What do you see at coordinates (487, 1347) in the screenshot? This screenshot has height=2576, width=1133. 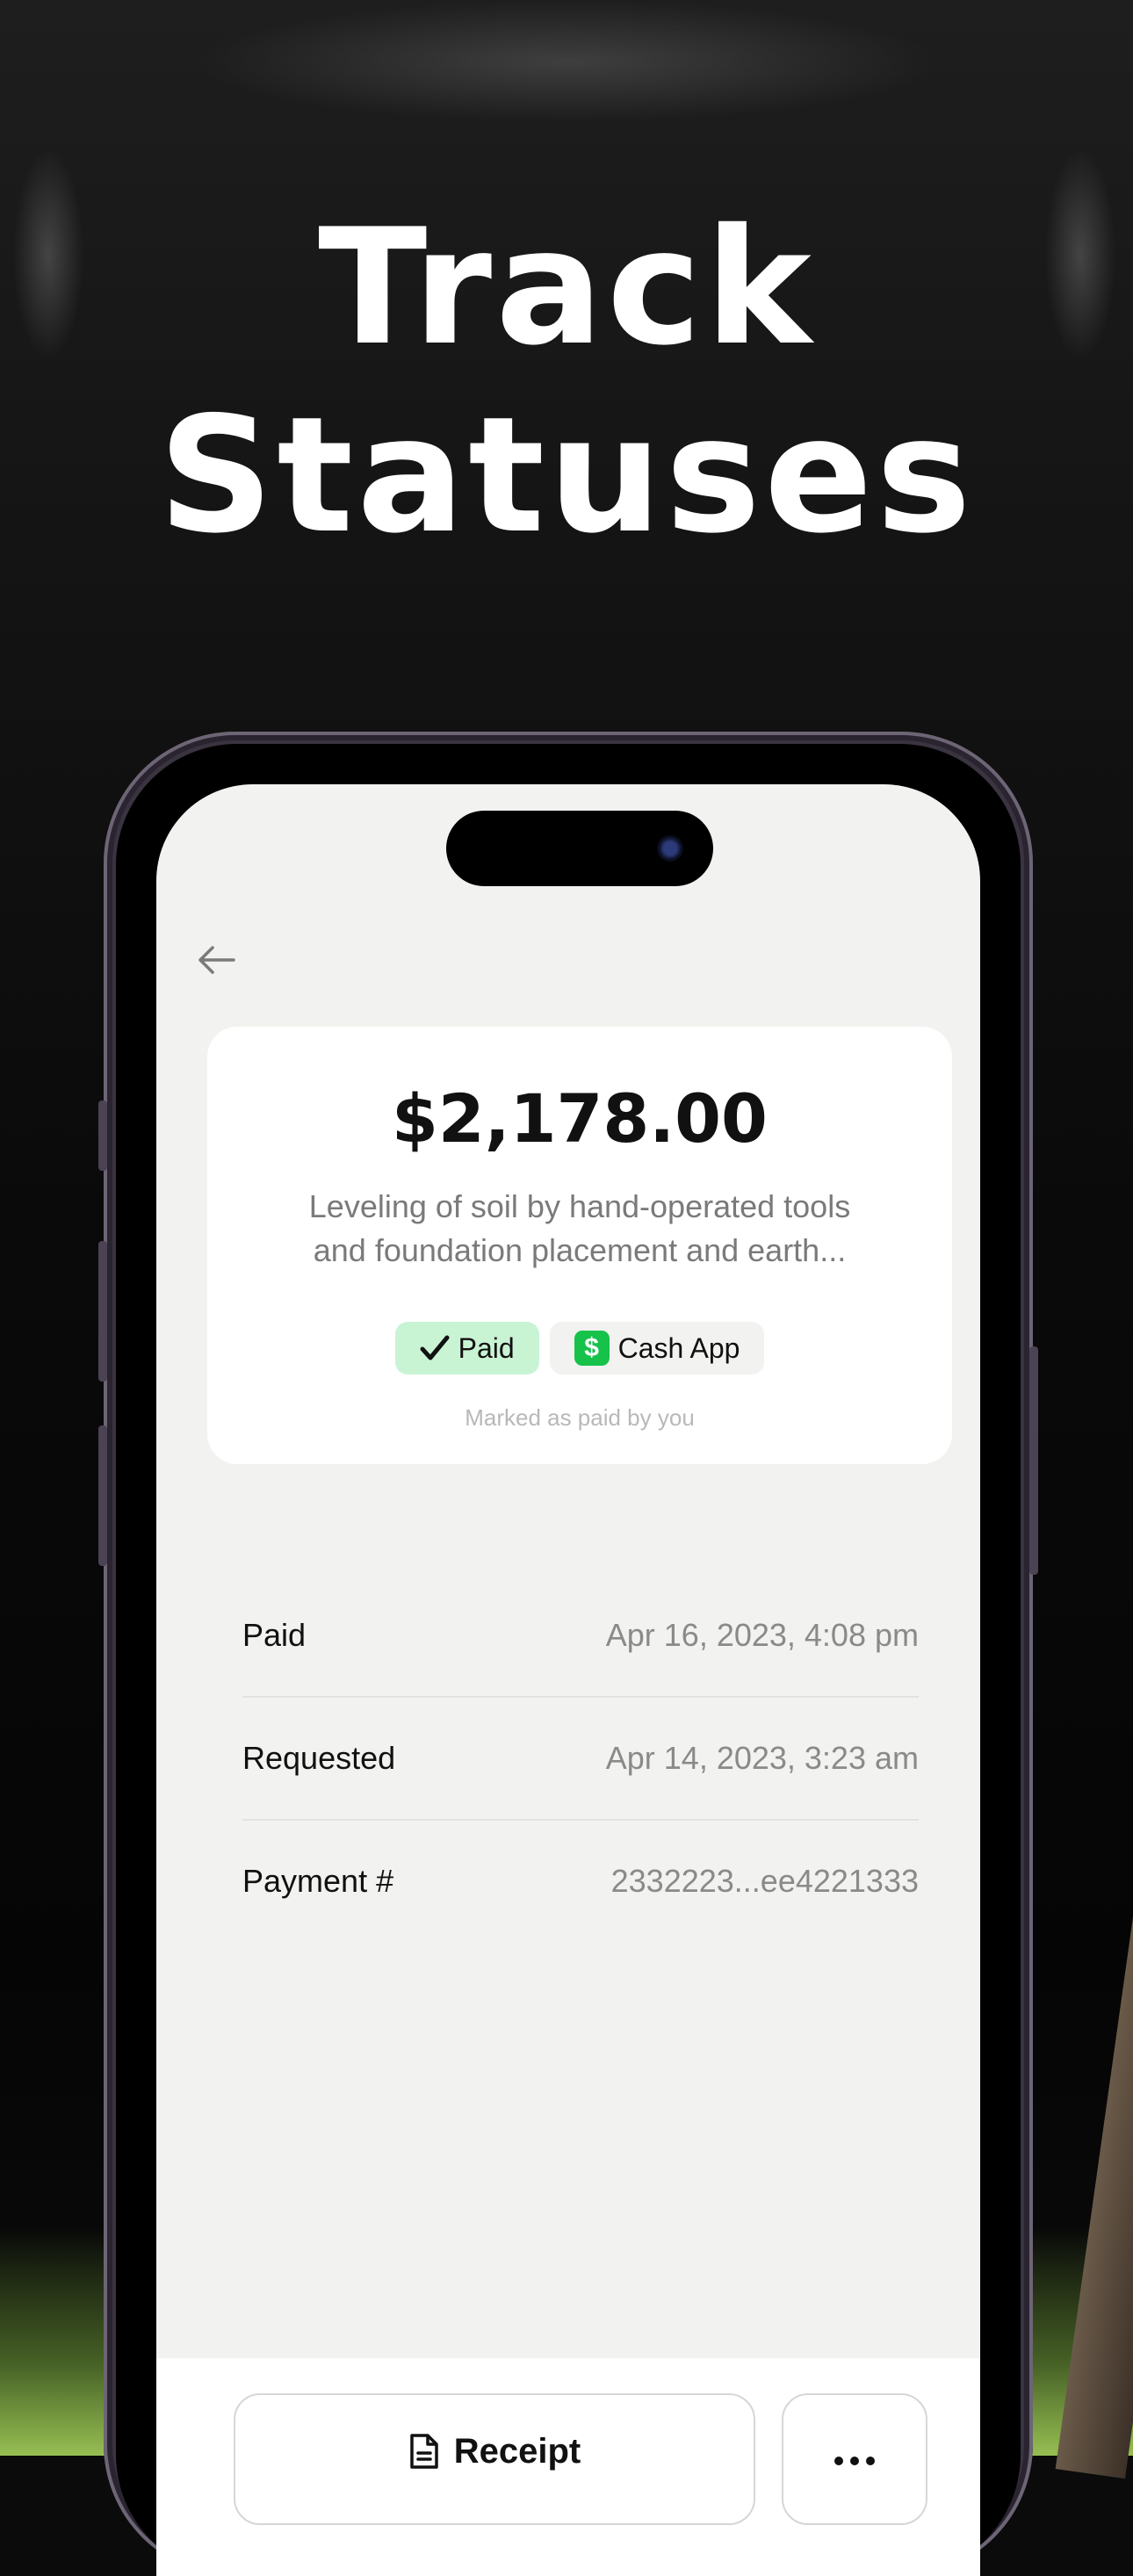 I see `status-badge-label: Paid` at bounding box center [487, 1347].